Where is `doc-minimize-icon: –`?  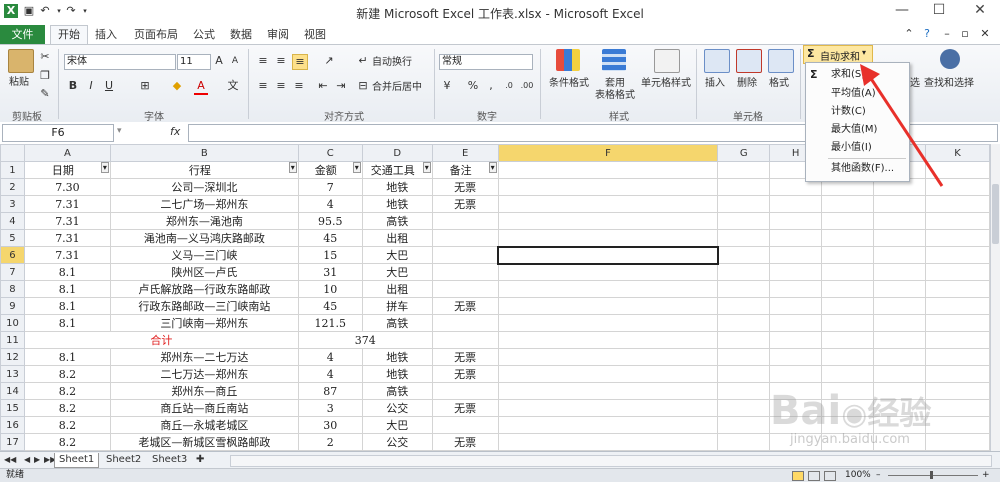
doc-minimize-icon: – is located at coordinates (947, 34).